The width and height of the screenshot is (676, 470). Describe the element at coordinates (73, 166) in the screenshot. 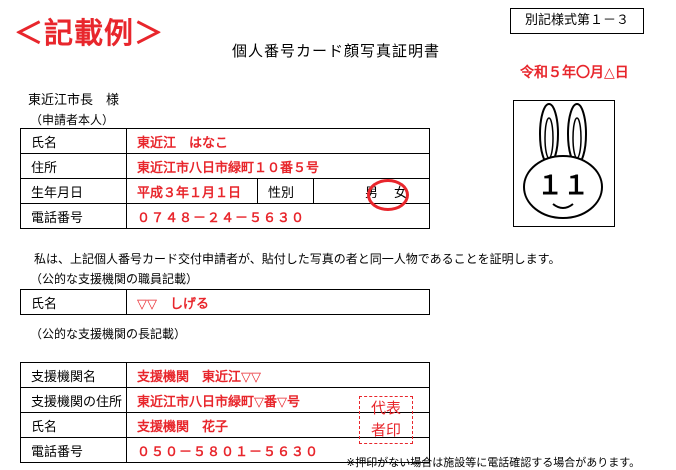

I see `address-label: 住所` at that location.